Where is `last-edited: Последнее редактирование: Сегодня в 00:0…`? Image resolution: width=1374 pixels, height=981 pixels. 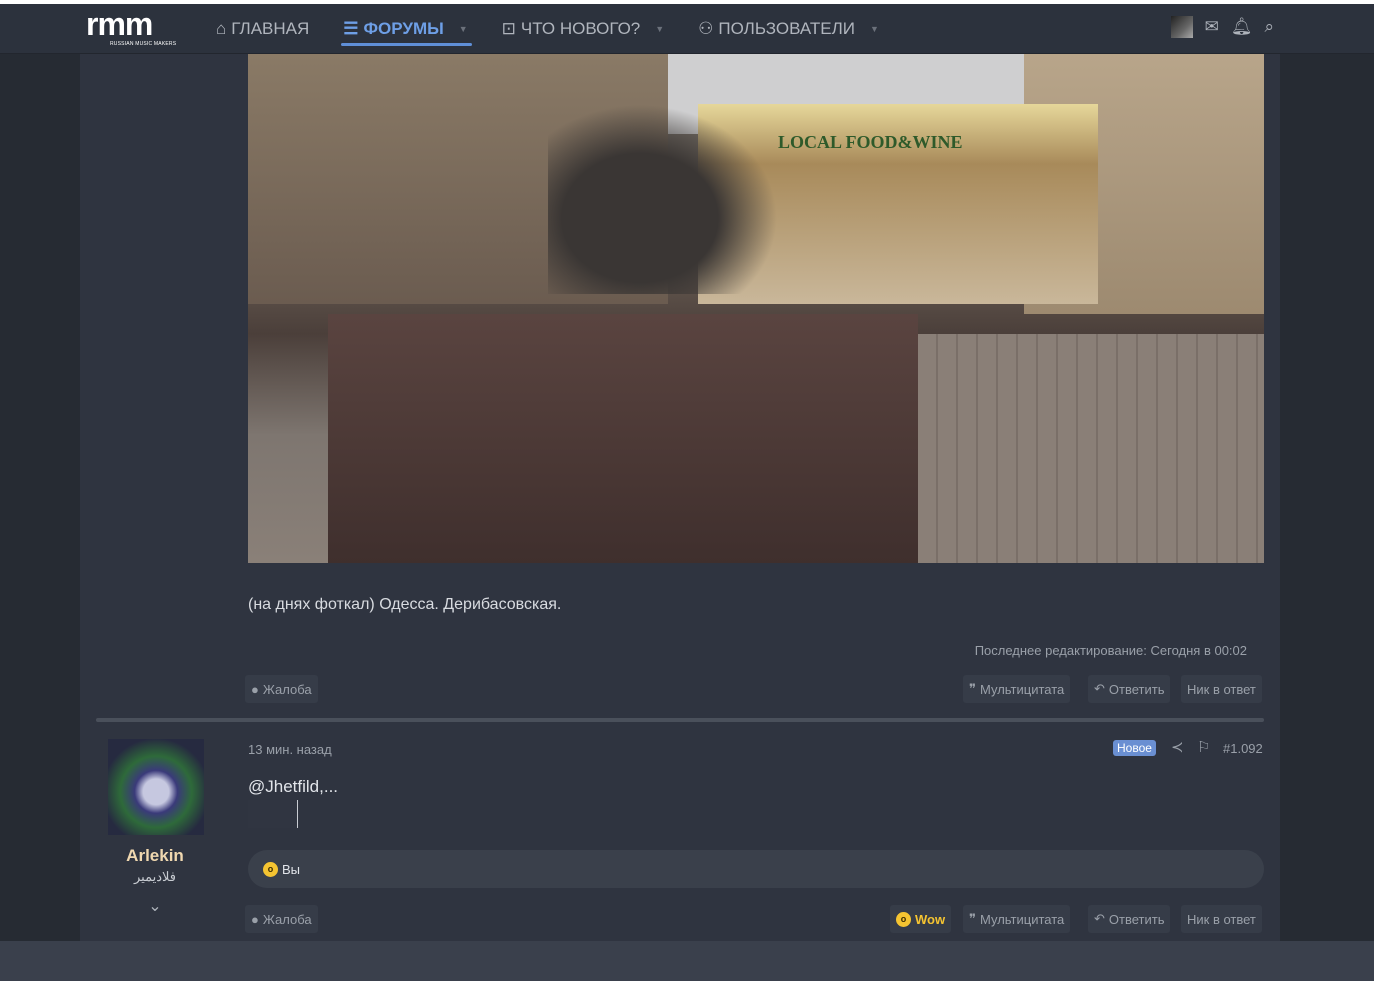
last-edited: Последнее редактирование: Сегодня в 00:0… is located at coordinates (1110, 650).